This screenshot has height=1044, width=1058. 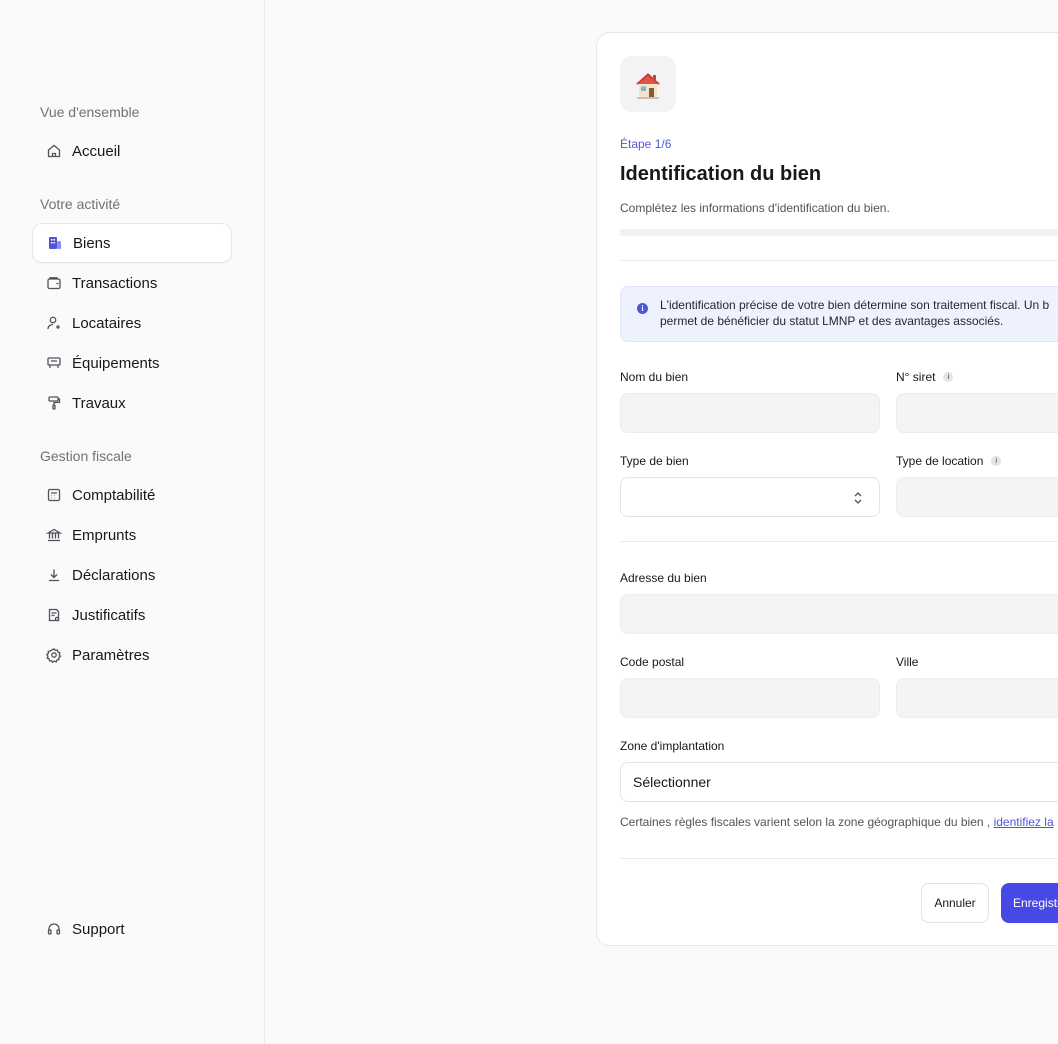 I want to click on save-button: Enregistrer, so click(x=1029, y=903).